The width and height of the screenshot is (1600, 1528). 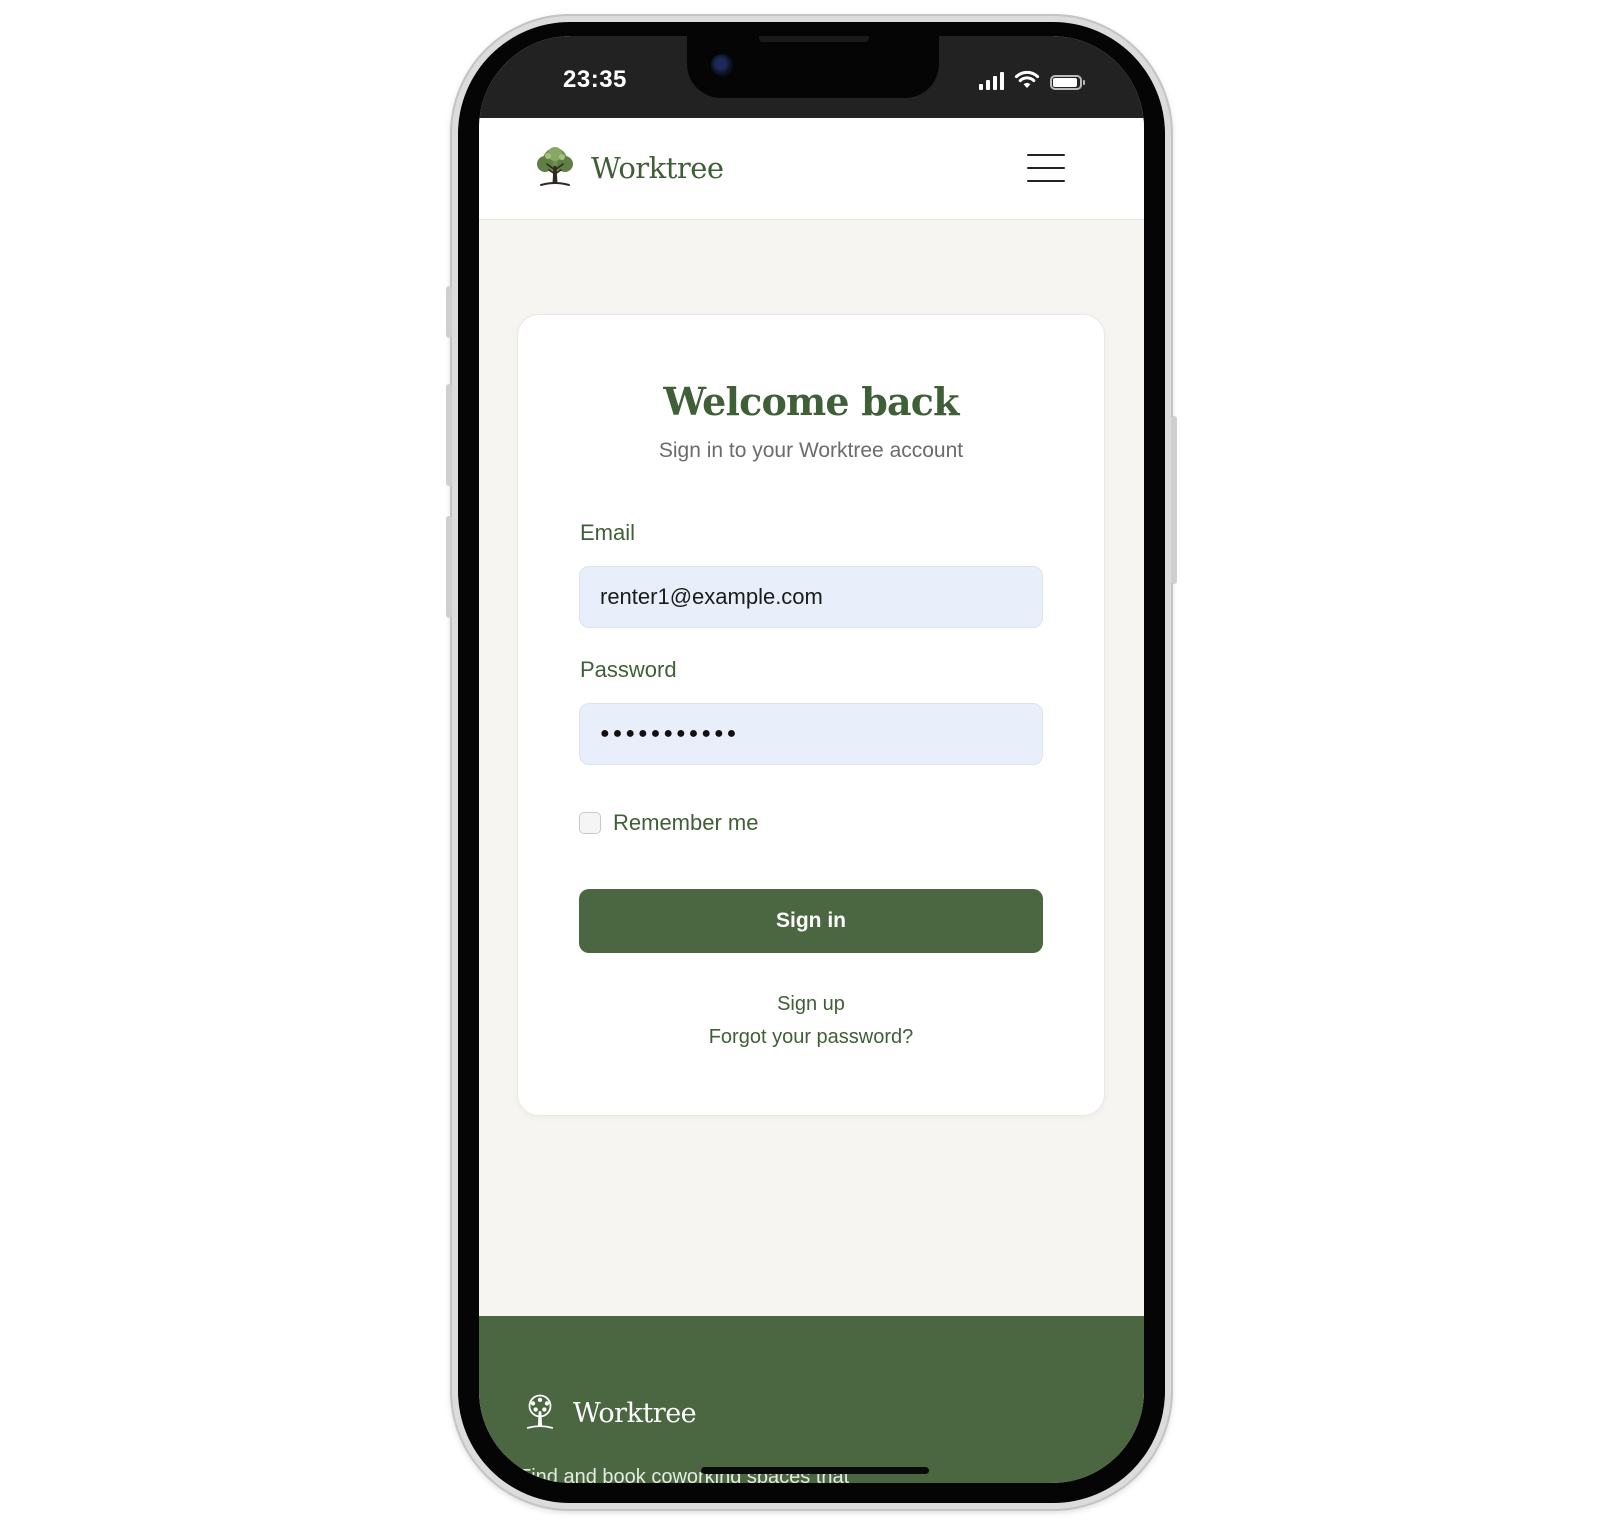 I want to click on home-indicator, so click(x=815, y=1470).